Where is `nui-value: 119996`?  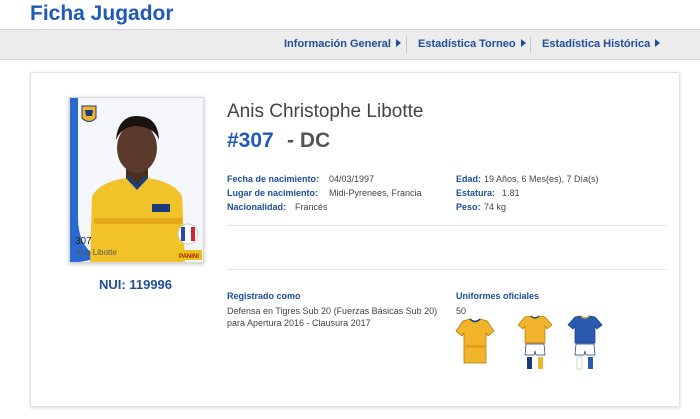 nui-value: 119996 is located at coordinates (151, 284).